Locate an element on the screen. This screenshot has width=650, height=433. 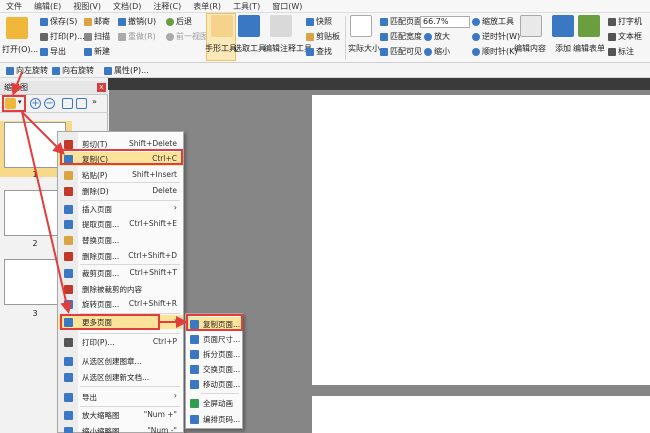
zoom-in-button: 放大 is located at coordinates (437, 36).